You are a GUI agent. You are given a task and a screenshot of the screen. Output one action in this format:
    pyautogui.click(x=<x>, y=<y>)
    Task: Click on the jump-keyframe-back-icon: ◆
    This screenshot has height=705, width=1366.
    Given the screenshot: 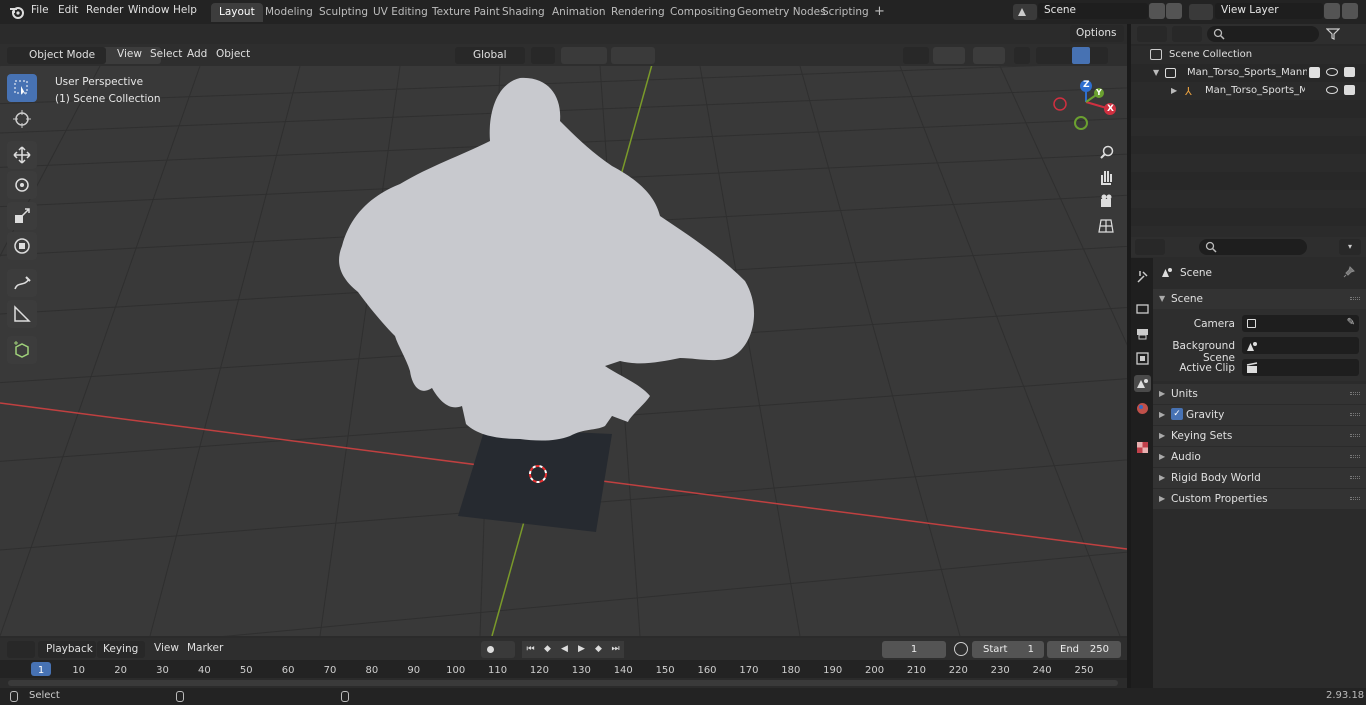 What is the action you would take?
    pyautogui.click(x=547, y=649)
    